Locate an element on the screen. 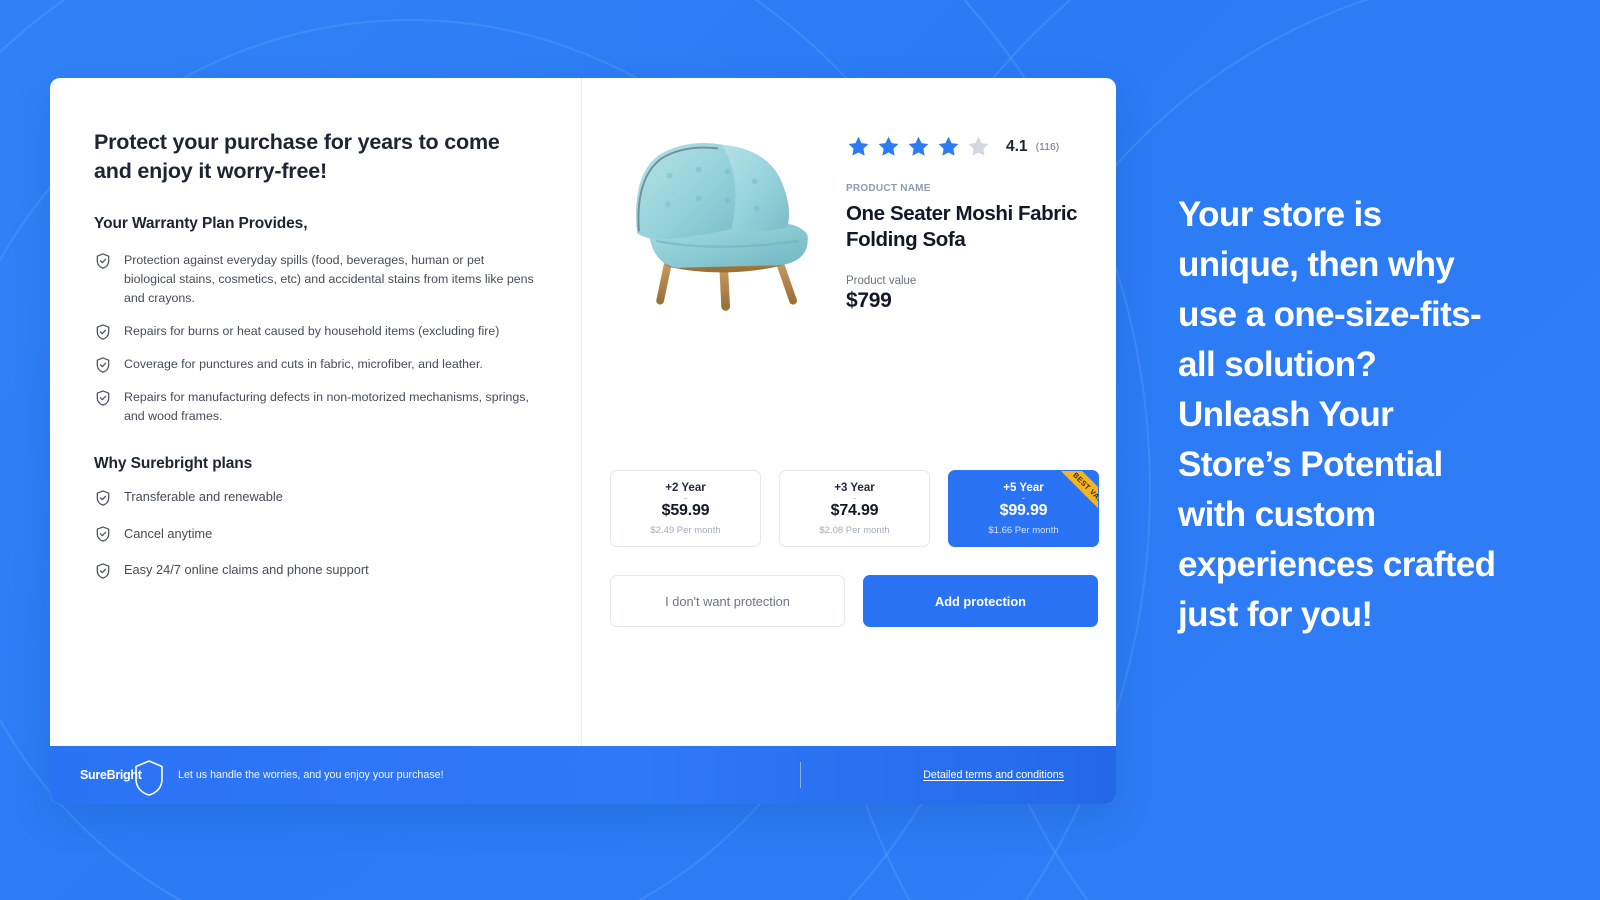  plan-option-2-year: +2 Year - $59.99 $2.49 Per month is located at coordinates (685, 508).